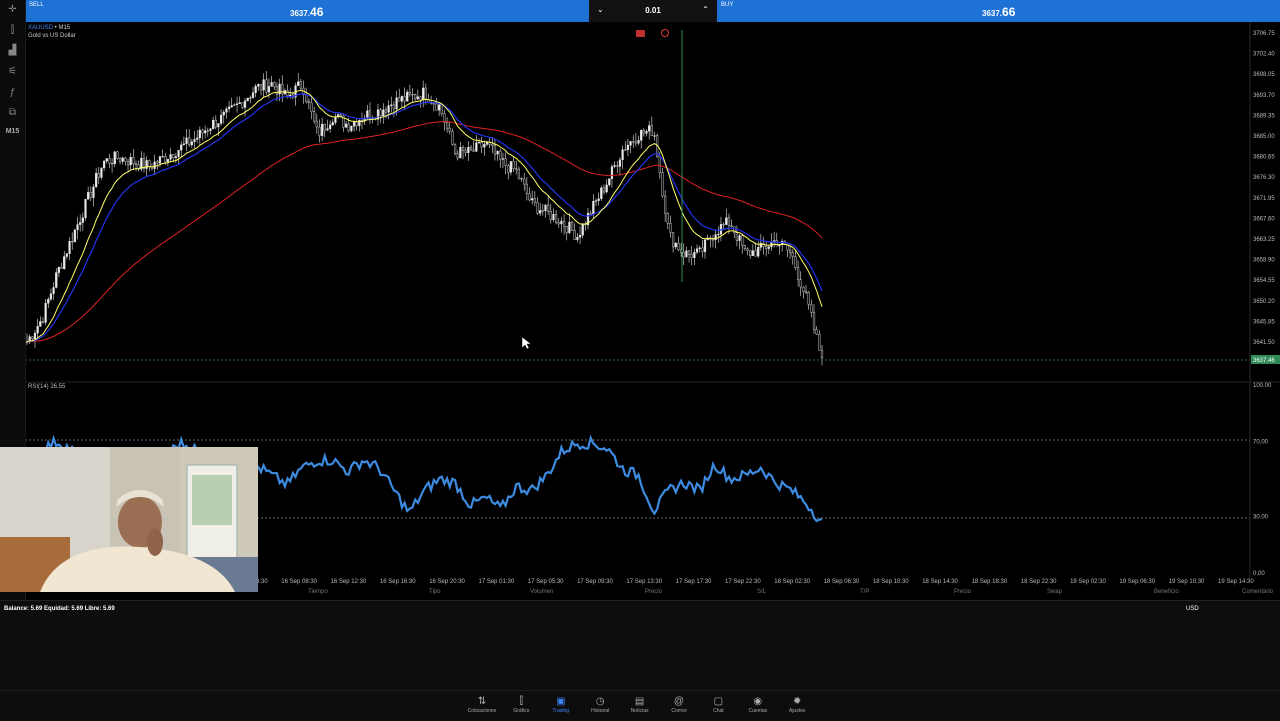 This screenshot has width=1280, height=721. I want to click on buy-button: BUY 3637.66, so click(998, 11).